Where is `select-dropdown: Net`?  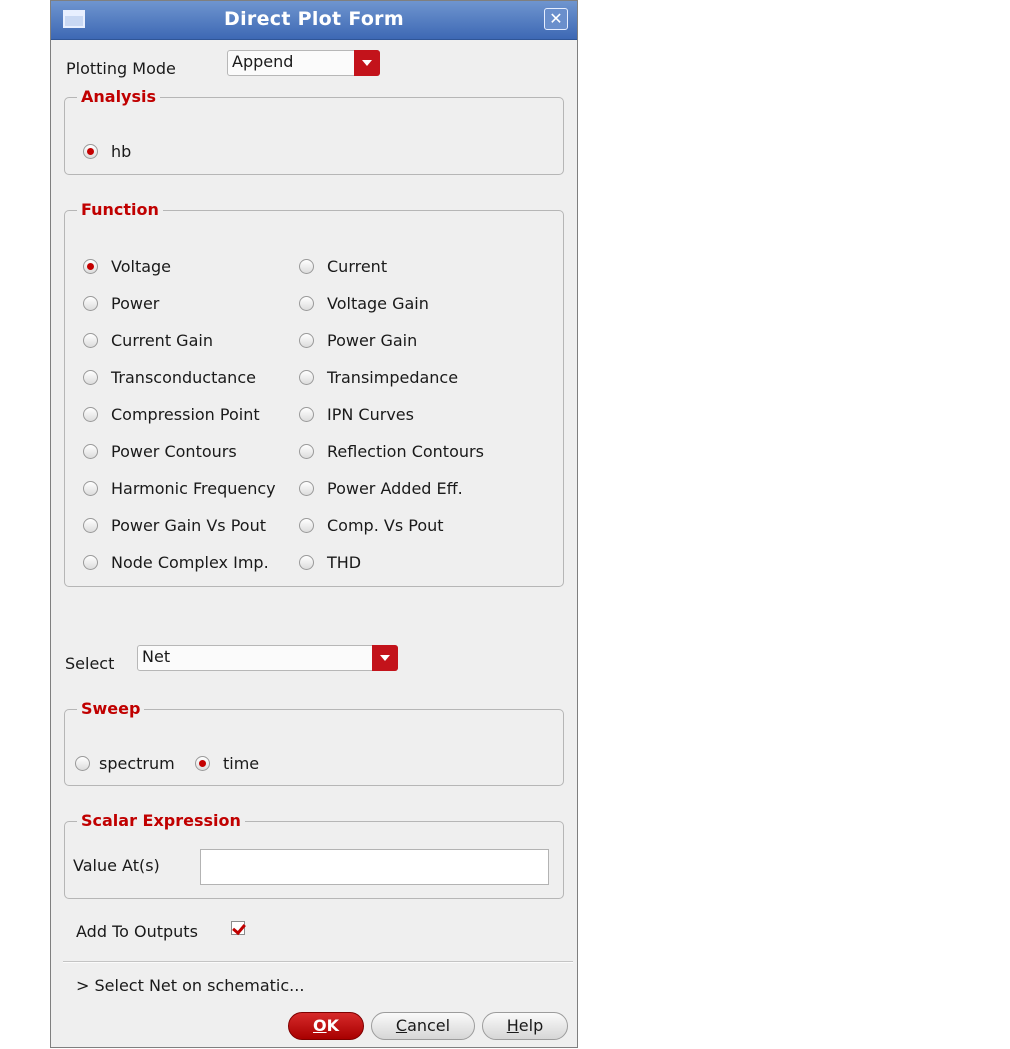
select-dropdown: Net is located at coordinates (267, 658).